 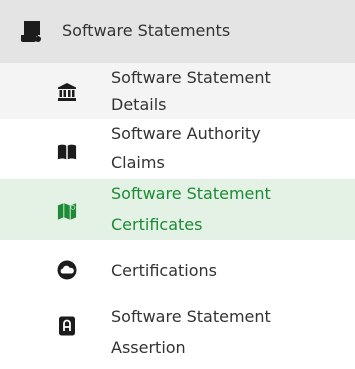 What do you see at coordinates (164, 270) in the screenshot?
I see `menu-item-label: Certifications` at bounding box center [164, 270].